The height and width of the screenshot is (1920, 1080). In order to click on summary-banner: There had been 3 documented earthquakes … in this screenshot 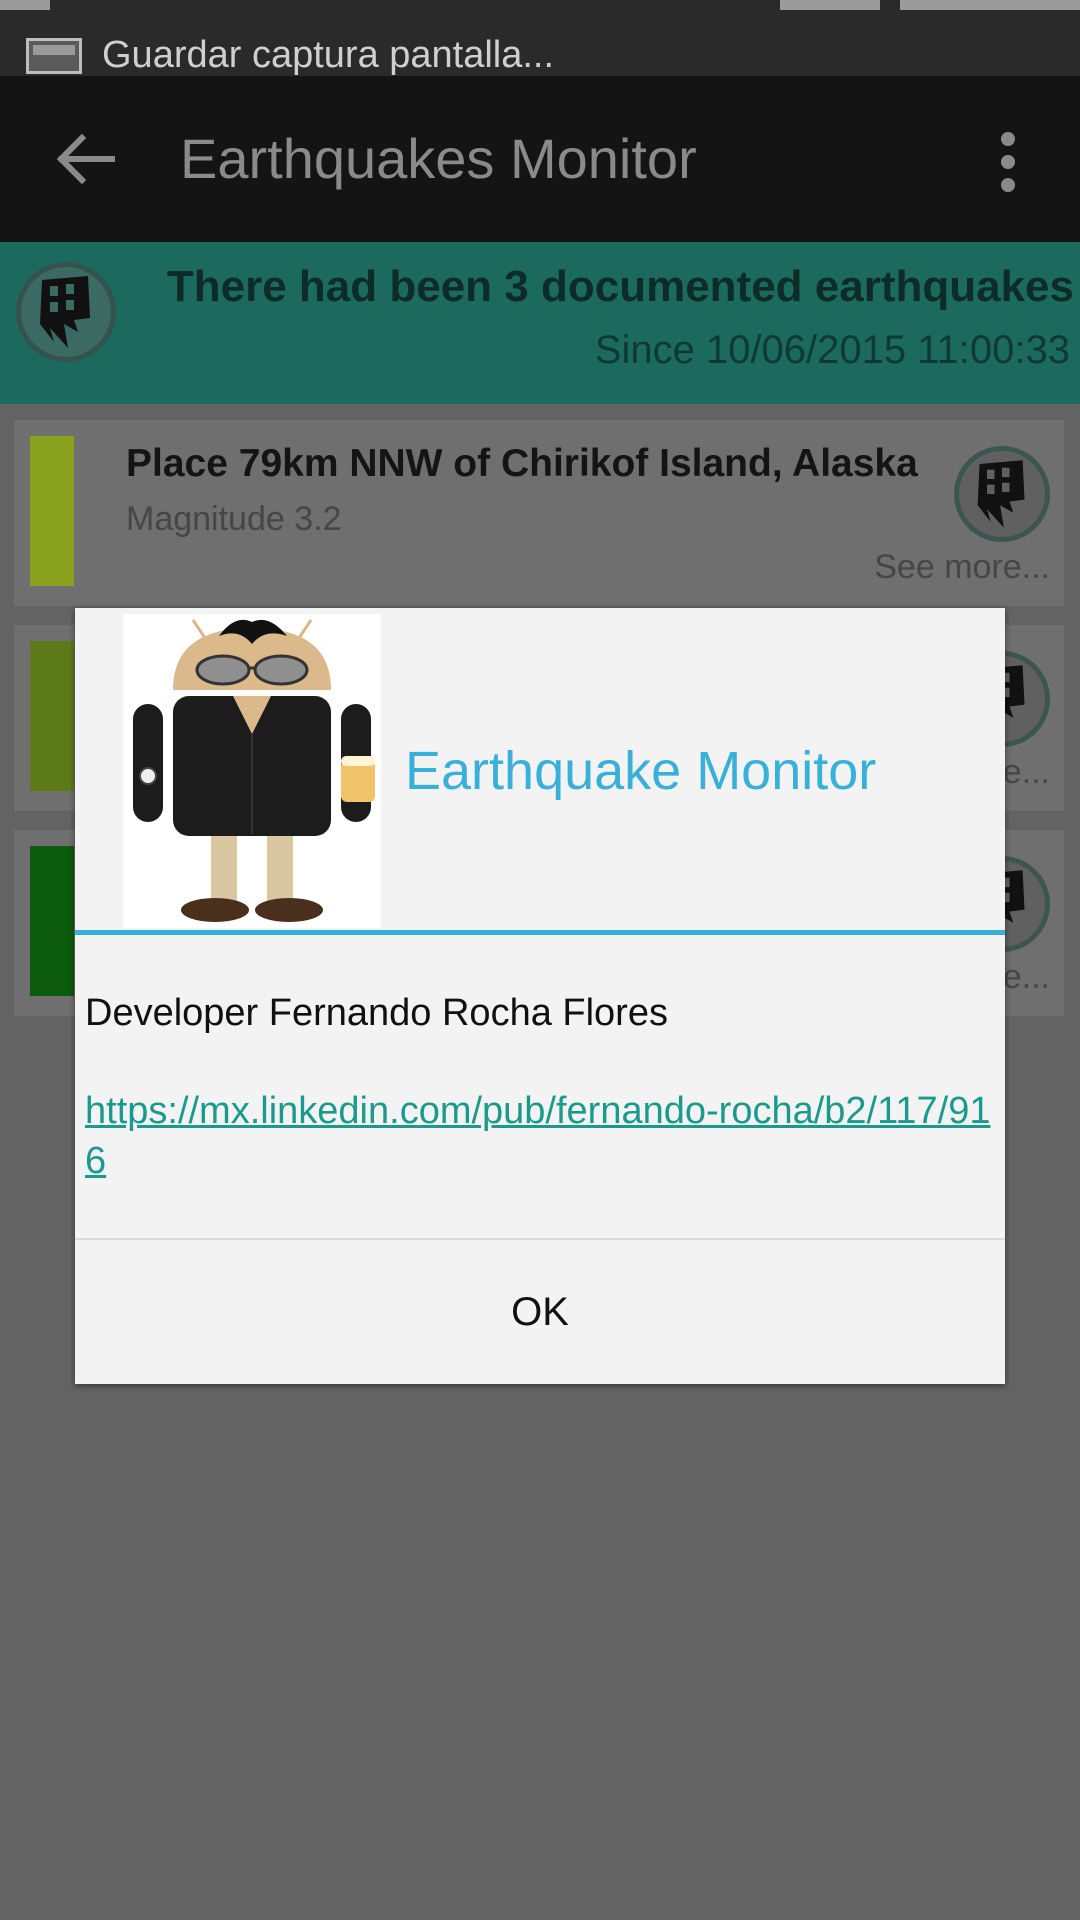, I will do `click(540, 323)`.